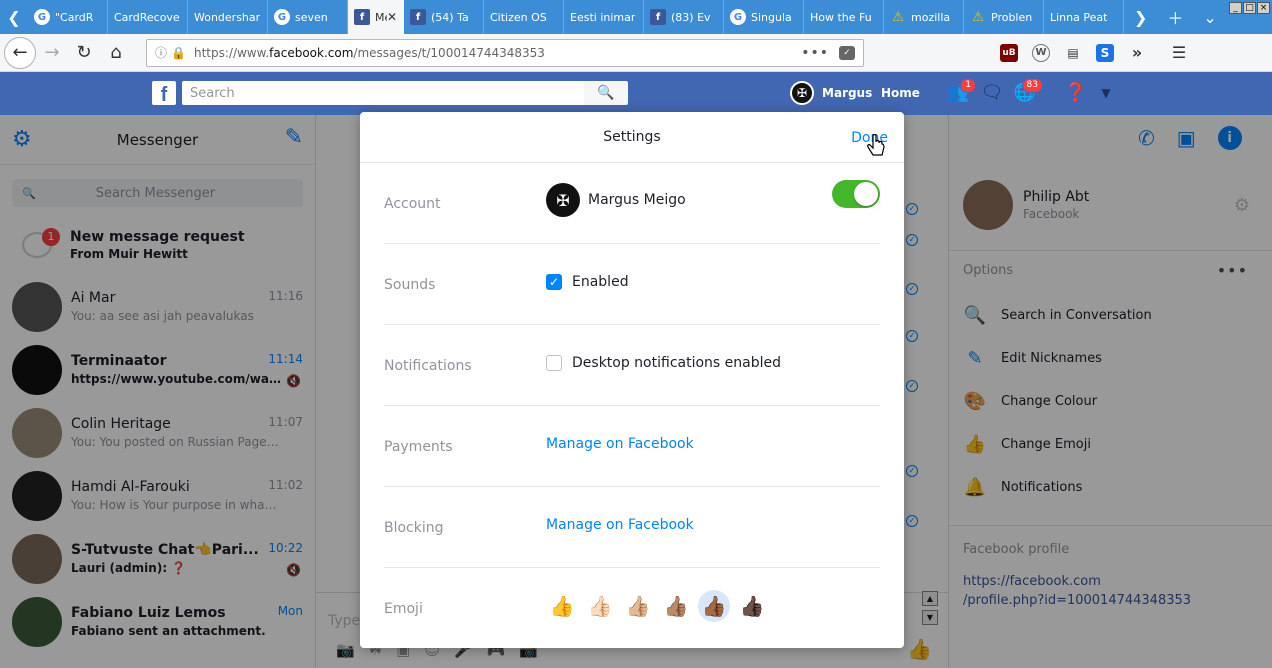 Image resolution: width=1272 pixels, height=668 pixels. I want to click on browser-tab: G "CardR, so click(68, 17).